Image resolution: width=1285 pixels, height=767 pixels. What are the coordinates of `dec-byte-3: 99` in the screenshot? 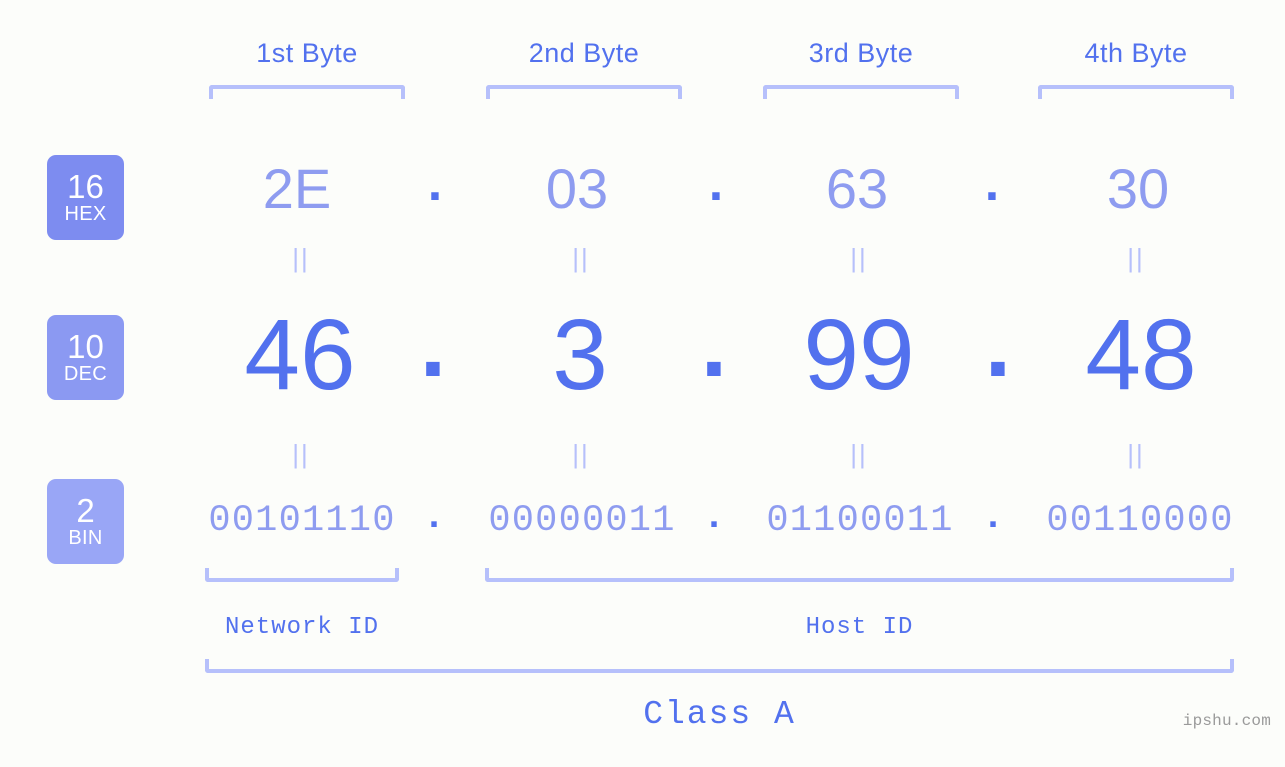 It's located at (859, 355).